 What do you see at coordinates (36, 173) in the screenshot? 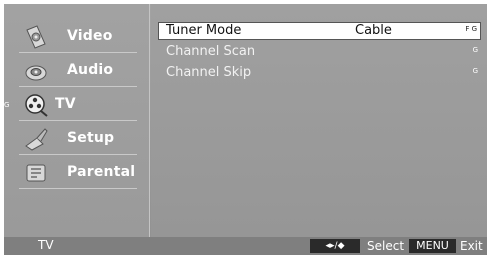
I see `parental-icon` at bounding box center [36, 173].